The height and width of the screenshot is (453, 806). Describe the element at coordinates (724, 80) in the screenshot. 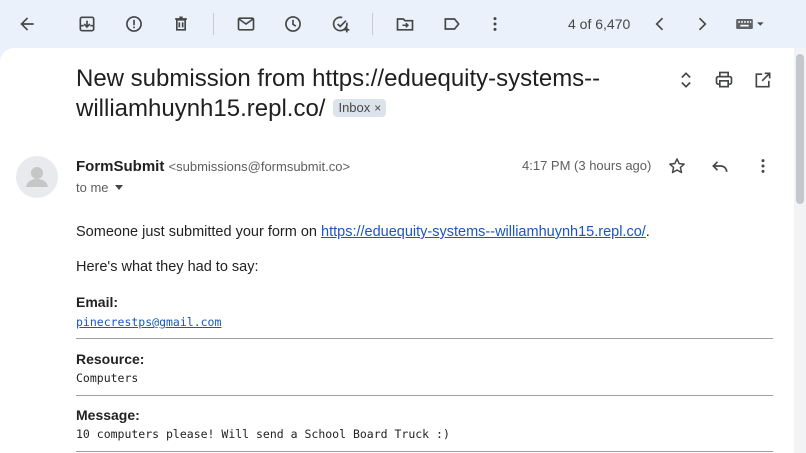

I see `print-icon` at that location.